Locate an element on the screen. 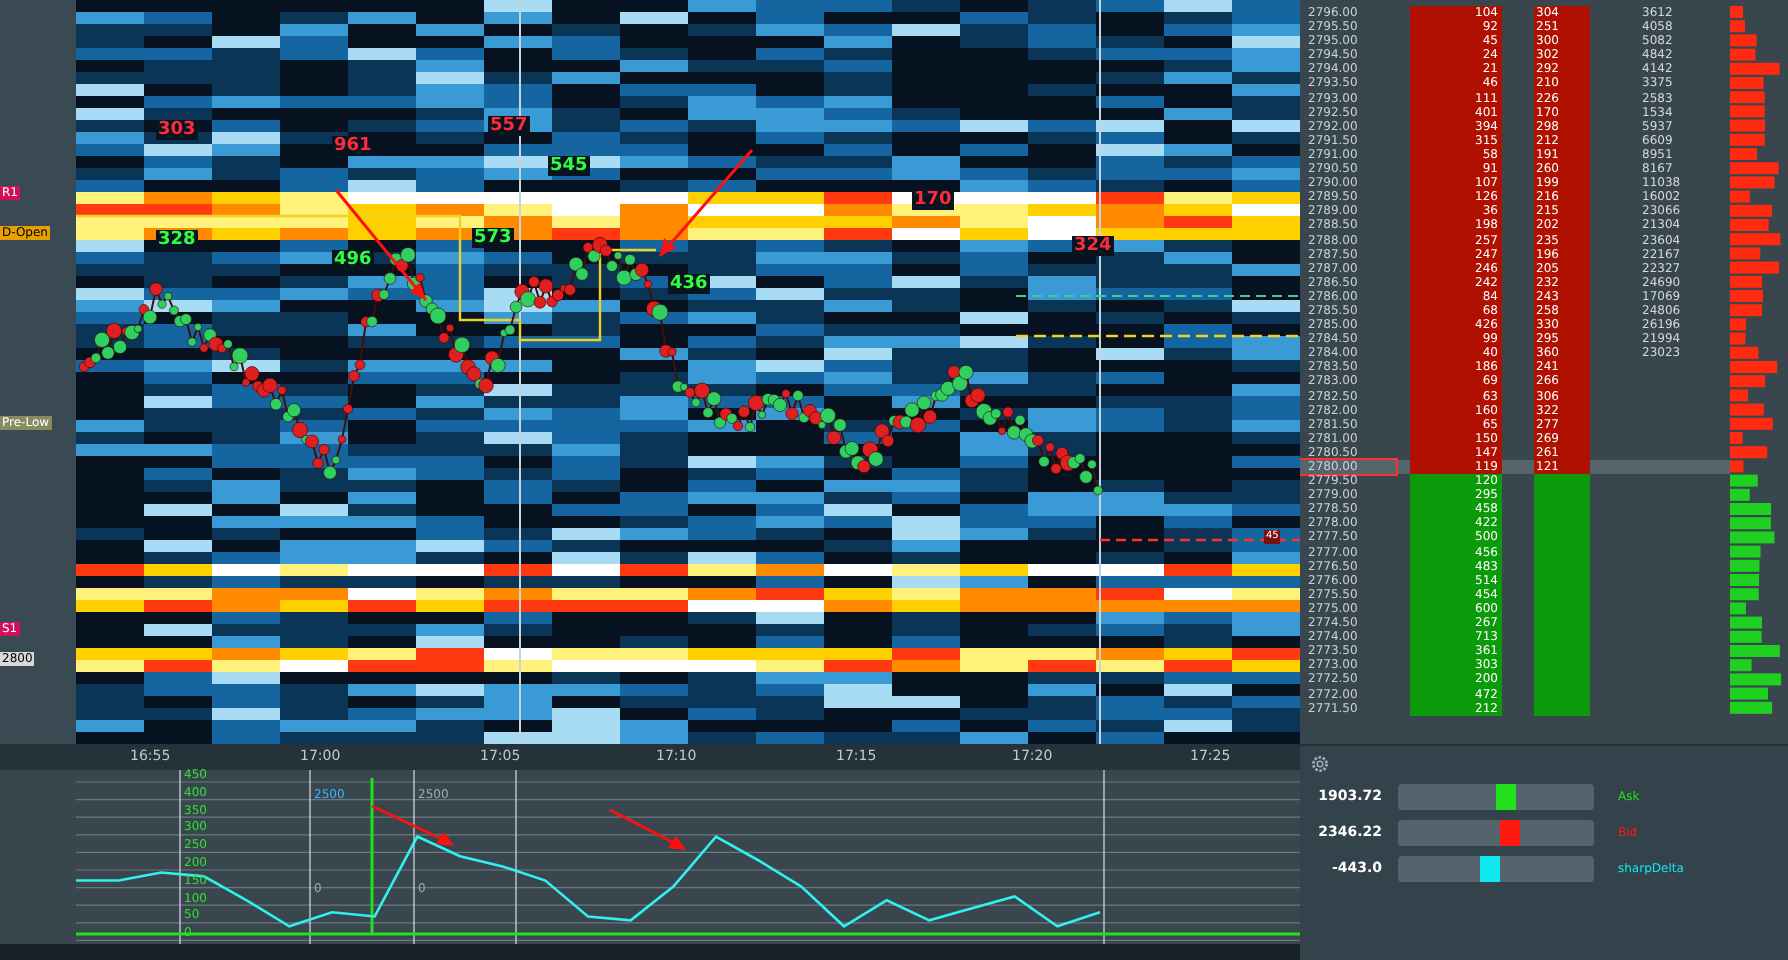 This screenshot has width=1788, height=960. trade-size-label: 557 is located at coordinates (509, 126).